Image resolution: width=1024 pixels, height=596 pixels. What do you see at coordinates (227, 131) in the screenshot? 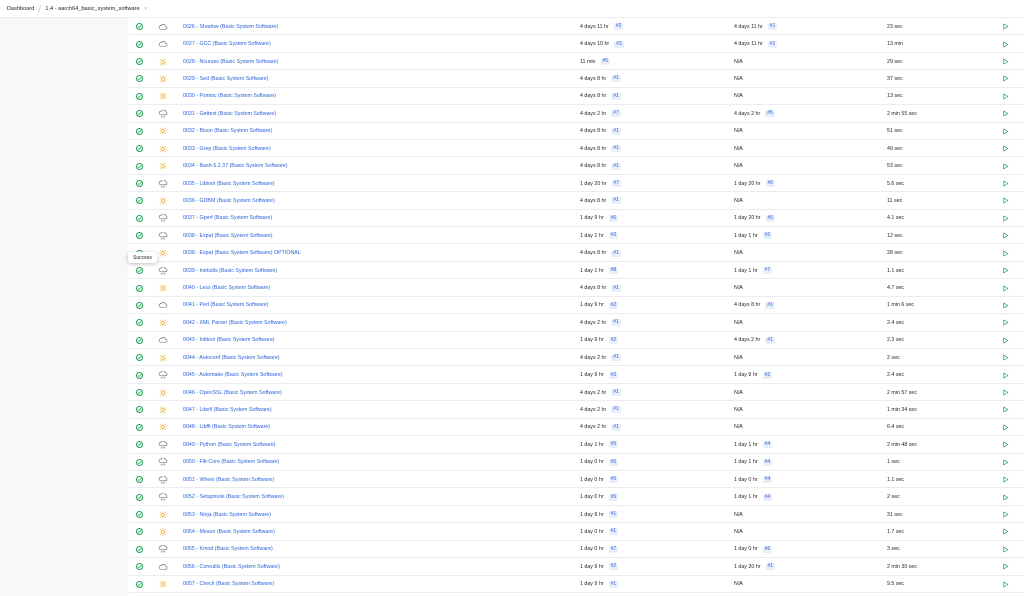
I see `job-link: 0032 - Bison (Basic System Software)` at bounding box center [227, 131].